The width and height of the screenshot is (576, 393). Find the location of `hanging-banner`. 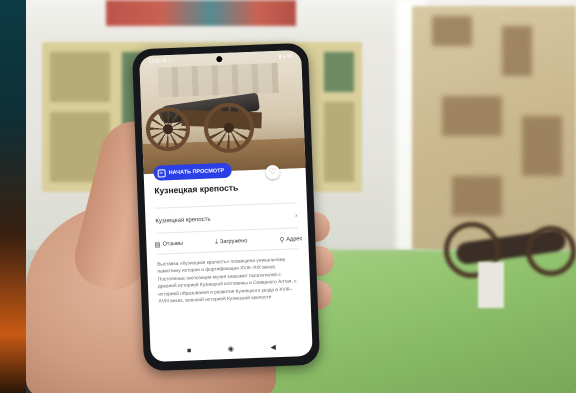

hanging-banner is located at coordinates (201, 13).